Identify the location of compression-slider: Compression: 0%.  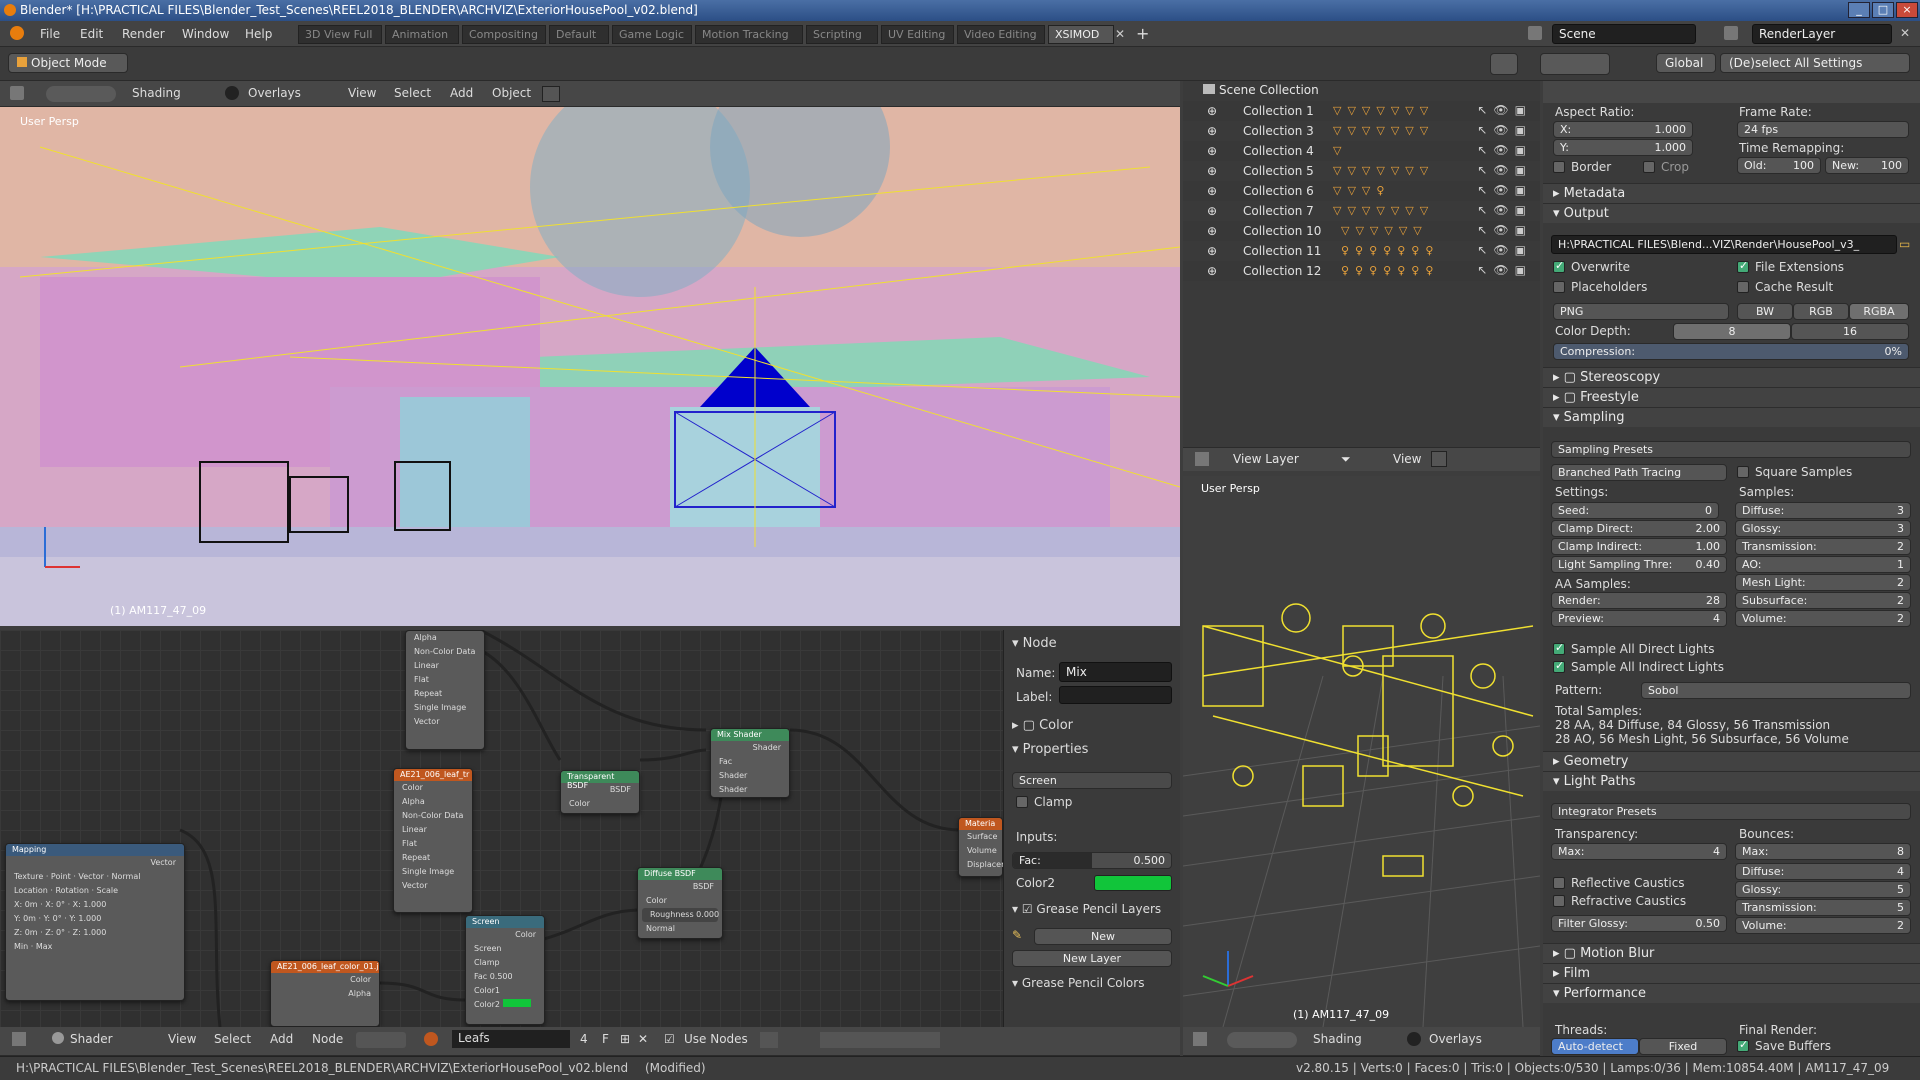
(1731, 351).